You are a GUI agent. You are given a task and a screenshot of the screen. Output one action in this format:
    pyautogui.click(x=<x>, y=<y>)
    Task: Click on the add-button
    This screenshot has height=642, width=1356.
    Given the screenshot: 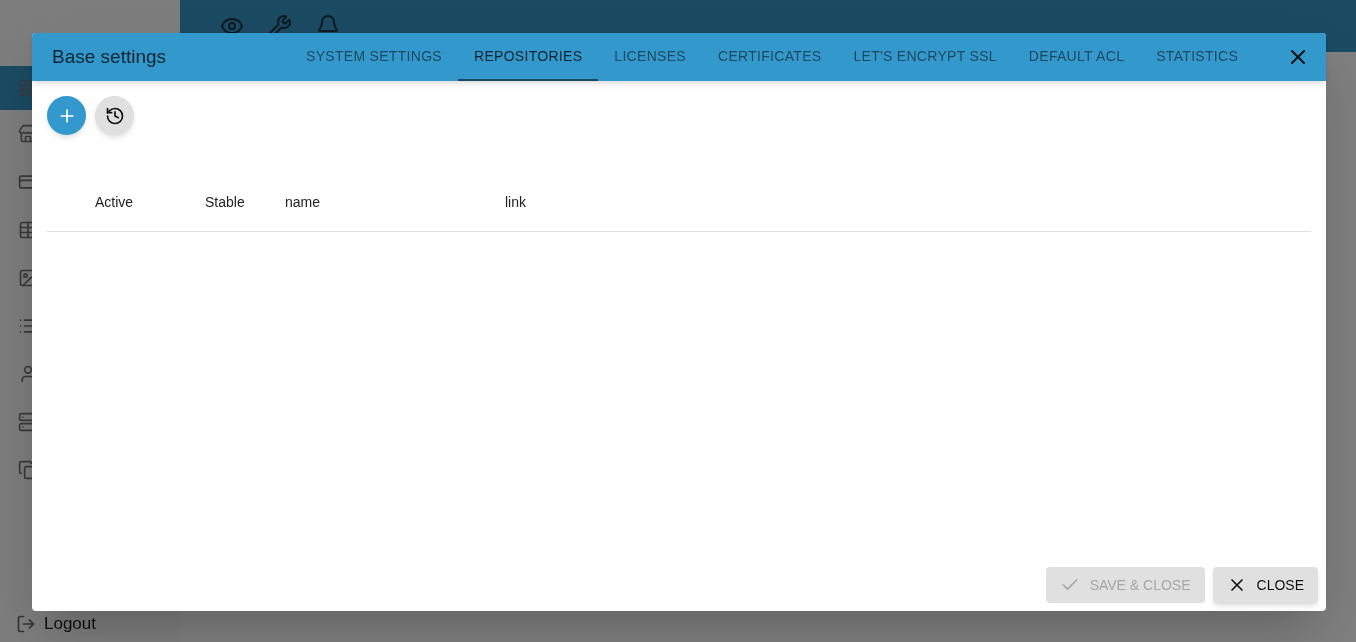 What is the action you would take?
    pyautogui.click(x=66, y=115)
    